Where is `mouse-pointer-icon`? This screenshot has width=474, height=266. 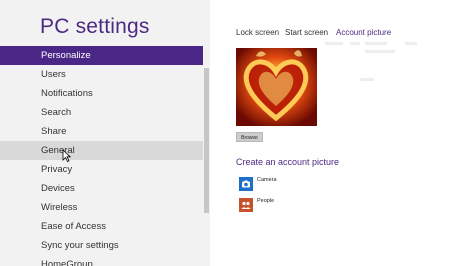 mouse-pointer-icon is located at coordinates (66, 155).